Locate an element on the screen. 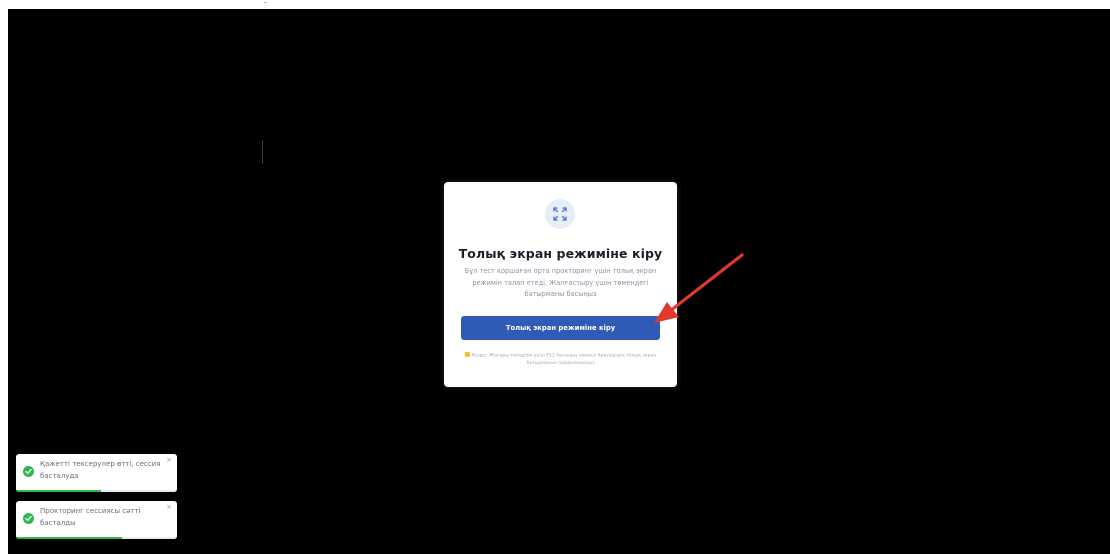 The height and width of the screenshot is (554, 1110). fullscreen-expand-icon is located at coordinates (560, 214).